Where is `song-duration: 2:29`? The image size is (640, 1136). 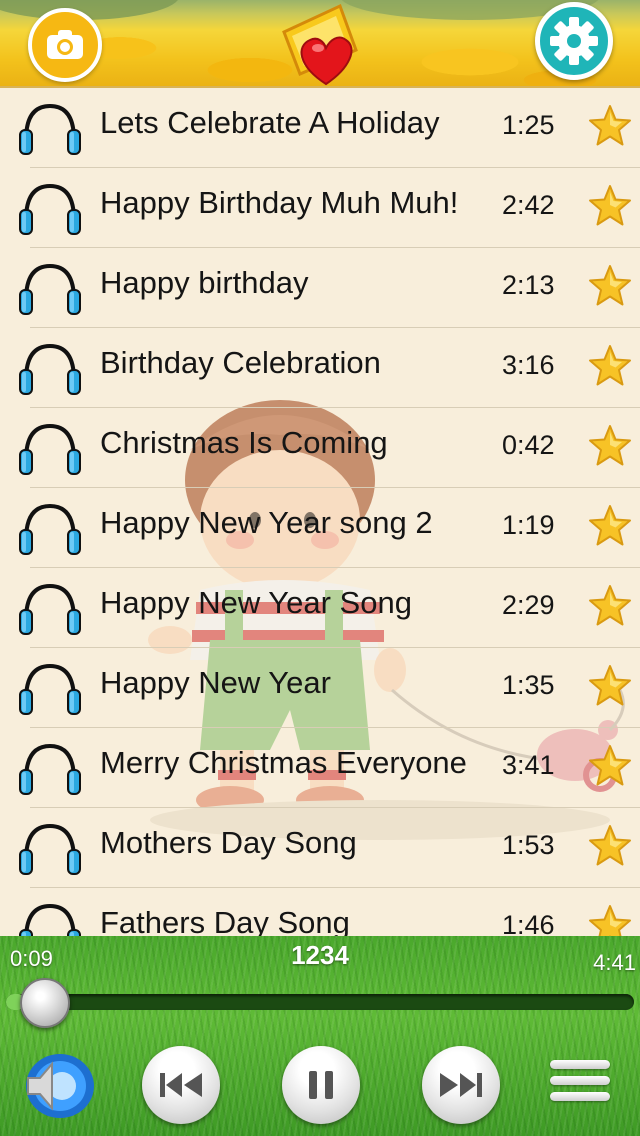
song-duration: 2:29 is located at coordinates (528, 605).